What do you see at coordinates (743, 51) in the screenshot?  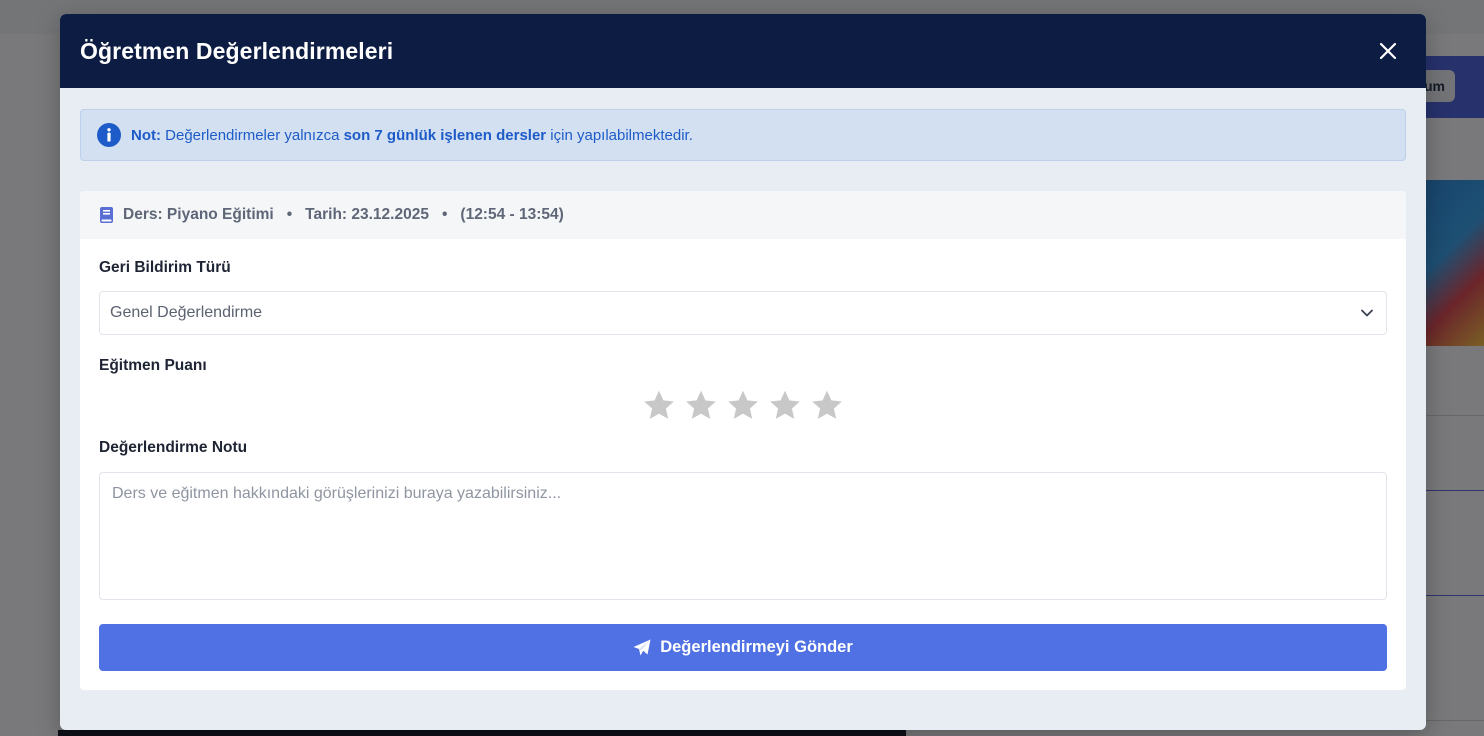 I see `modal-header: Öğretmen Değerlendirmeleri` at bounding box center [743, 51].